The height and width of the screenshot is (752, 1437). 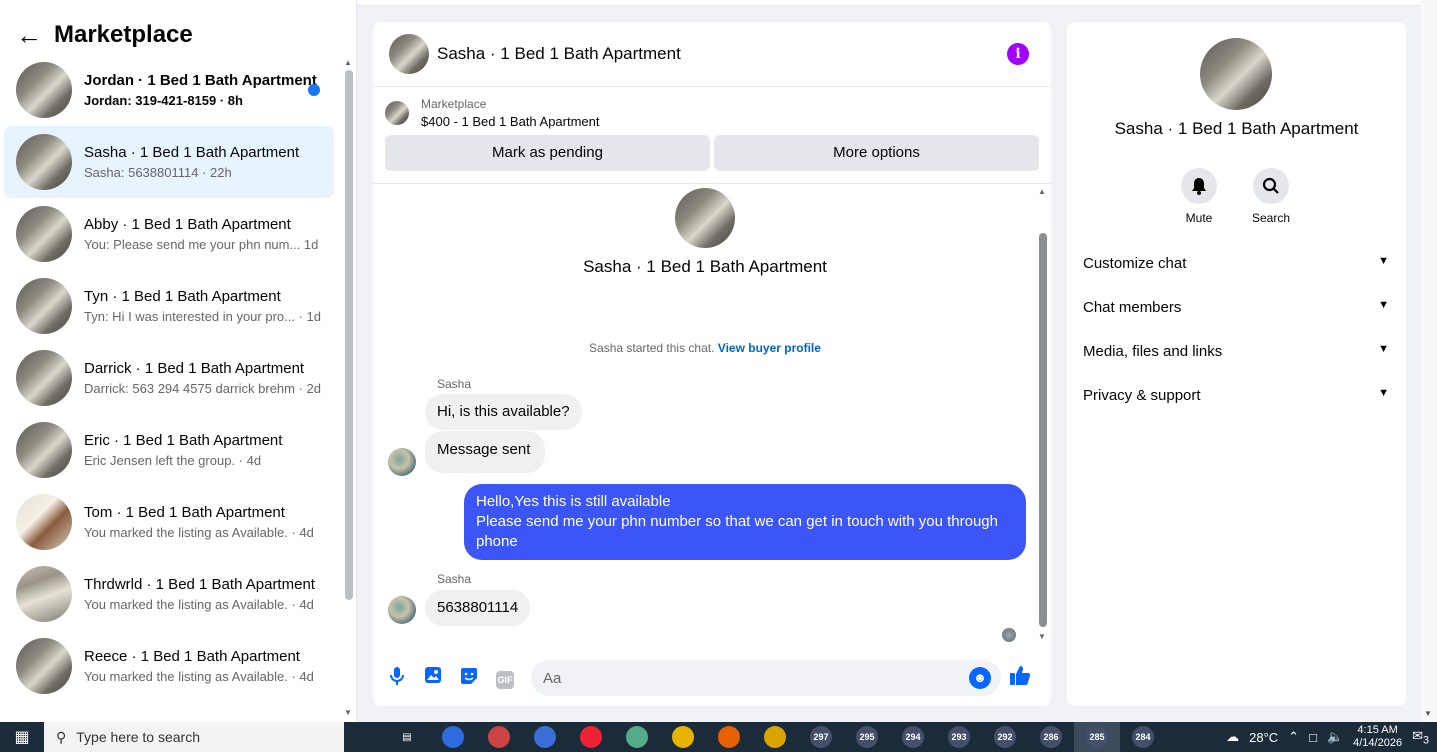 What do you see at coordinates (138, 737) in the screenshot?
I see `taskbar-search-placeholder: Type here to search` at bounding box center [138, 737].